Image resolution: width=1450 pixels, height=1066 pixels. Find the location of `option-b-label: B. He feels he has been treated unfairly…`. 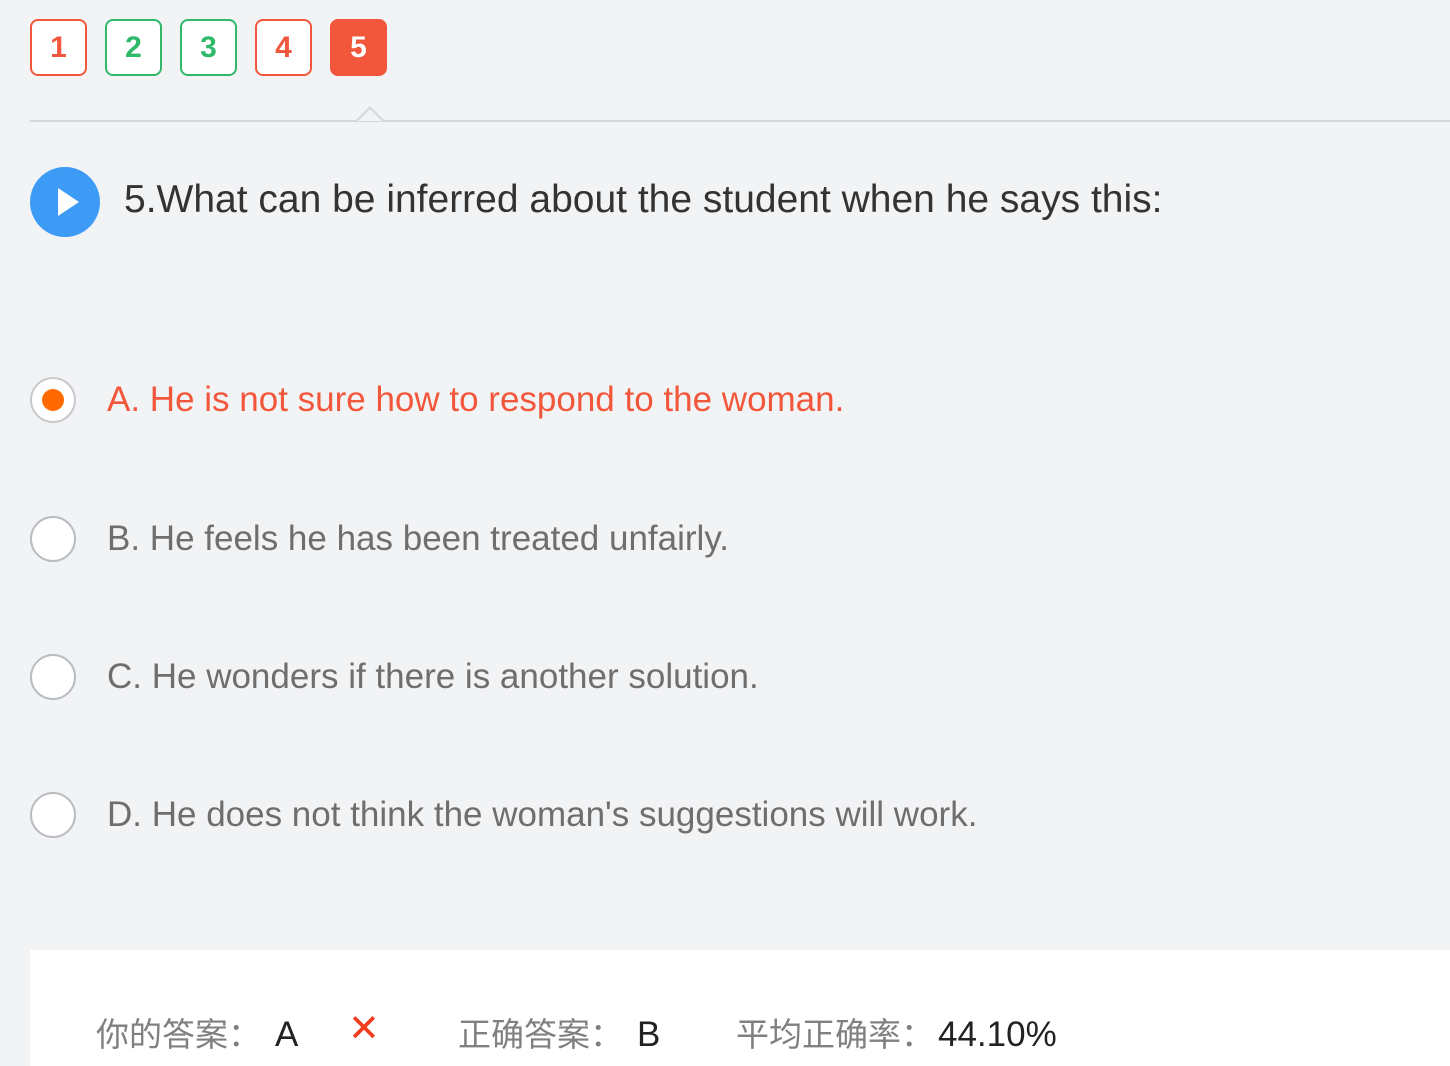

option-b-label: B. He feels he has been treated unfairly… is located at coordinates (418, 538).